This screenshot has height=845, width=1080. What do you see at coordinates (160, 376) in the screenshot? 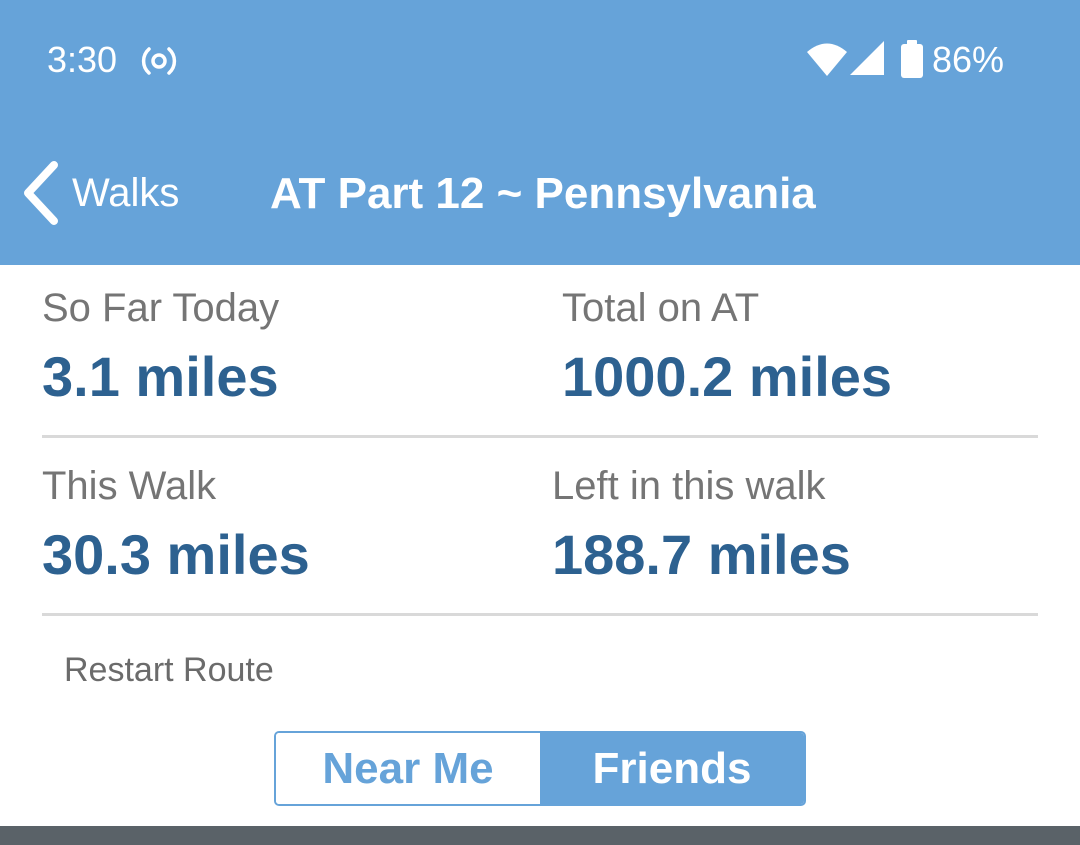
I see `so-far-today-value: 3.1 miles` at bounding box center [160, 376].